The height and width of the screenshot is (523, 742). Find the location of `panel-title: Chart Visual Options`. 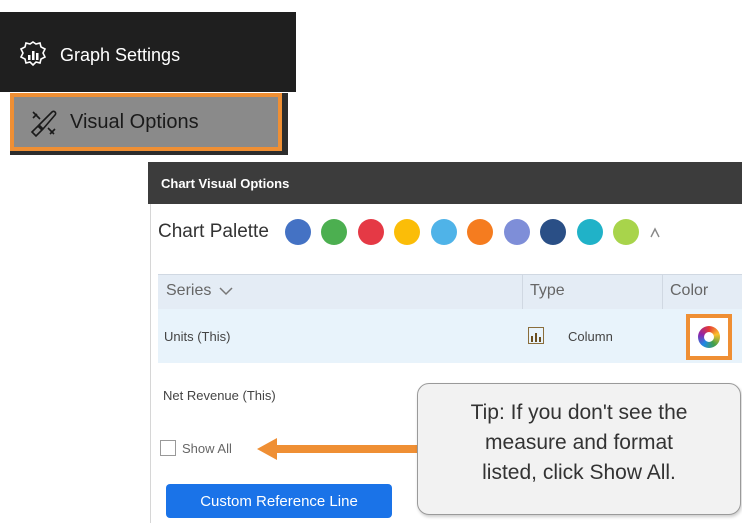

panel-title: Chart Visual Options is located at coordinates (445, 183).